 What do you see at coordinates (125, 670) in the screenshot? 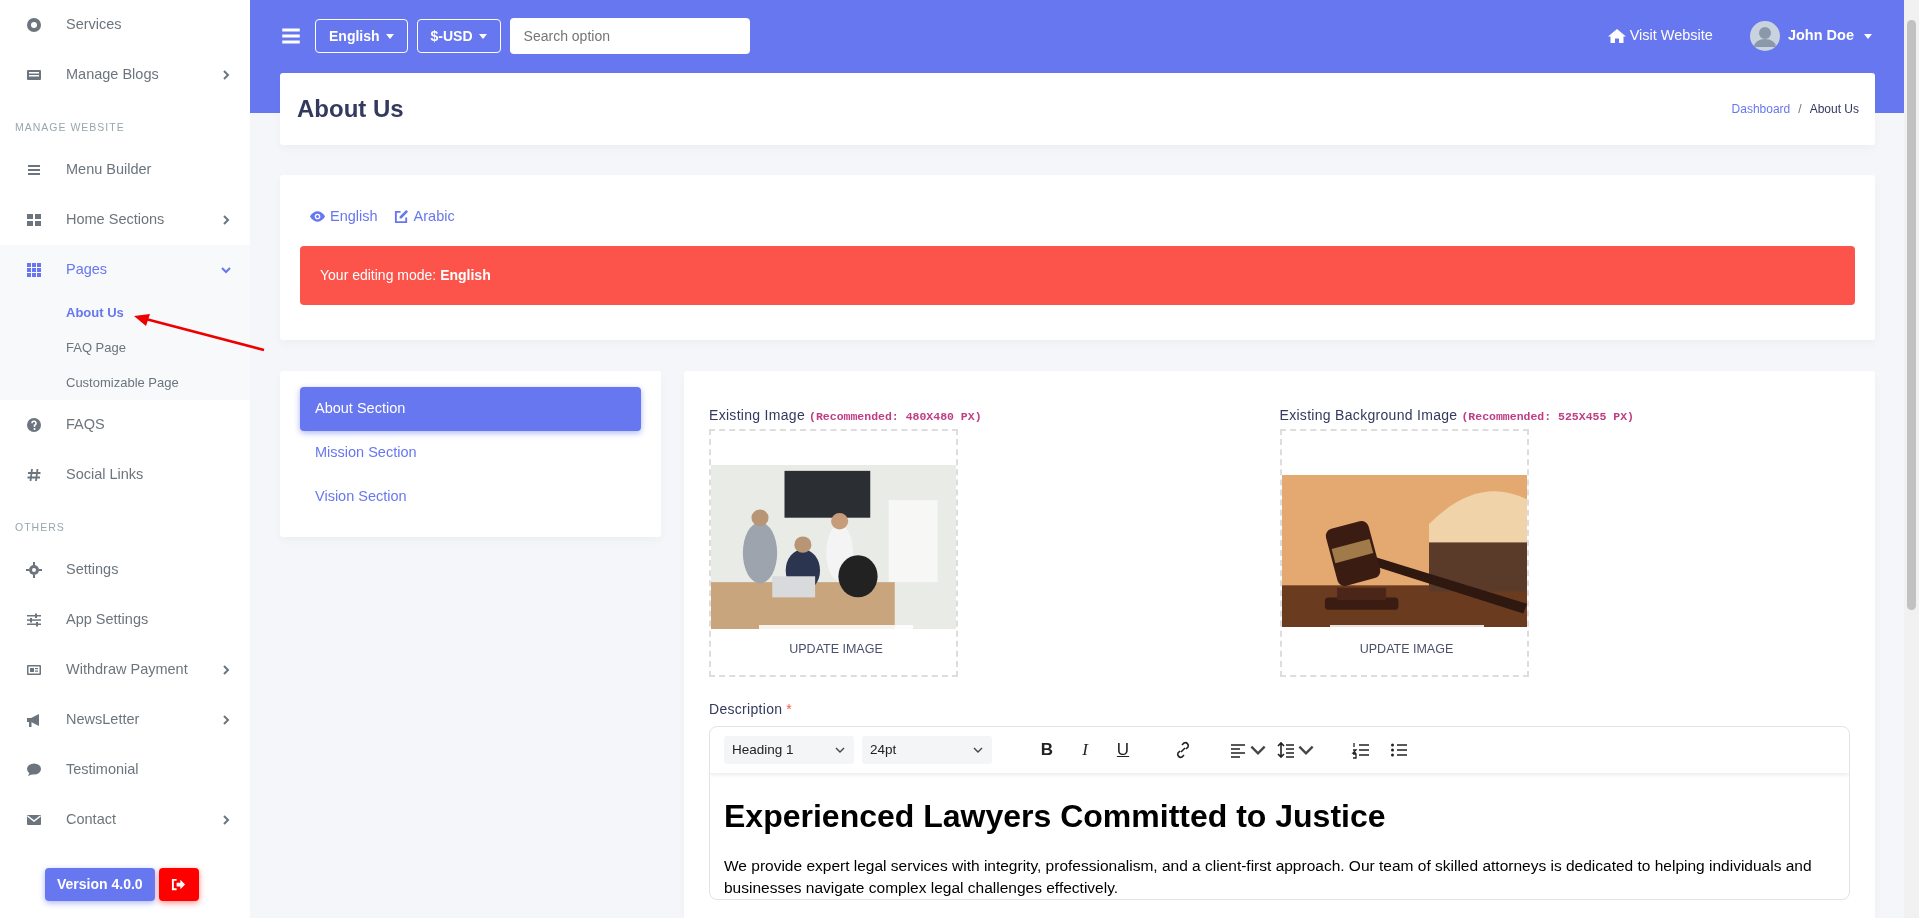
I see `sidebar-item: Withdraw Payment` at bounding box center [125, 670].